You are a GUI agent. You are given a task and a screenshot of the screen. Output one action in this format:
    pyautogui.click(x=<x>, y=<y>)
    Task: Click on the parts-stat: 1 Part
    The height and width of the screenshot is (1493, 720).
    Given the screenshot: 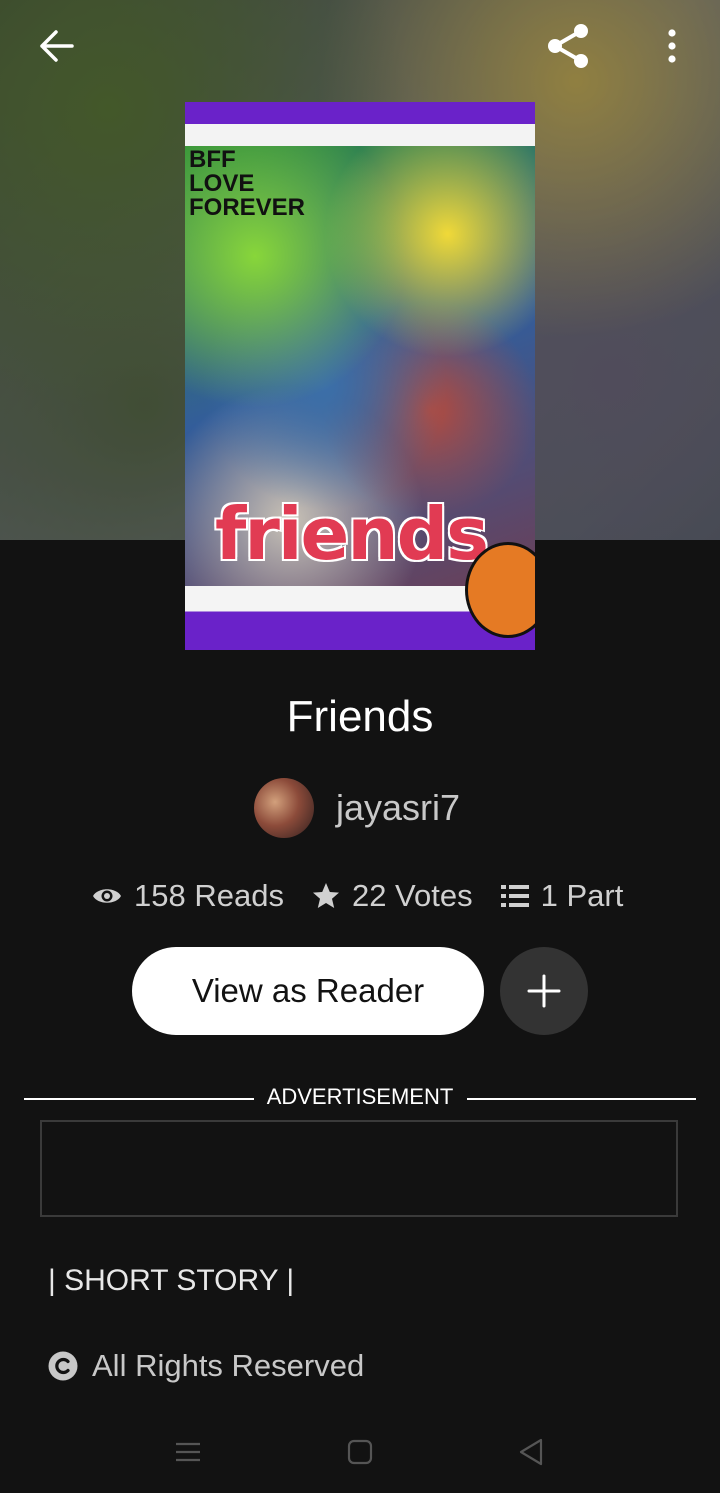 What is the action you would take?
    pyautogui.click(x=562, y=896)
    